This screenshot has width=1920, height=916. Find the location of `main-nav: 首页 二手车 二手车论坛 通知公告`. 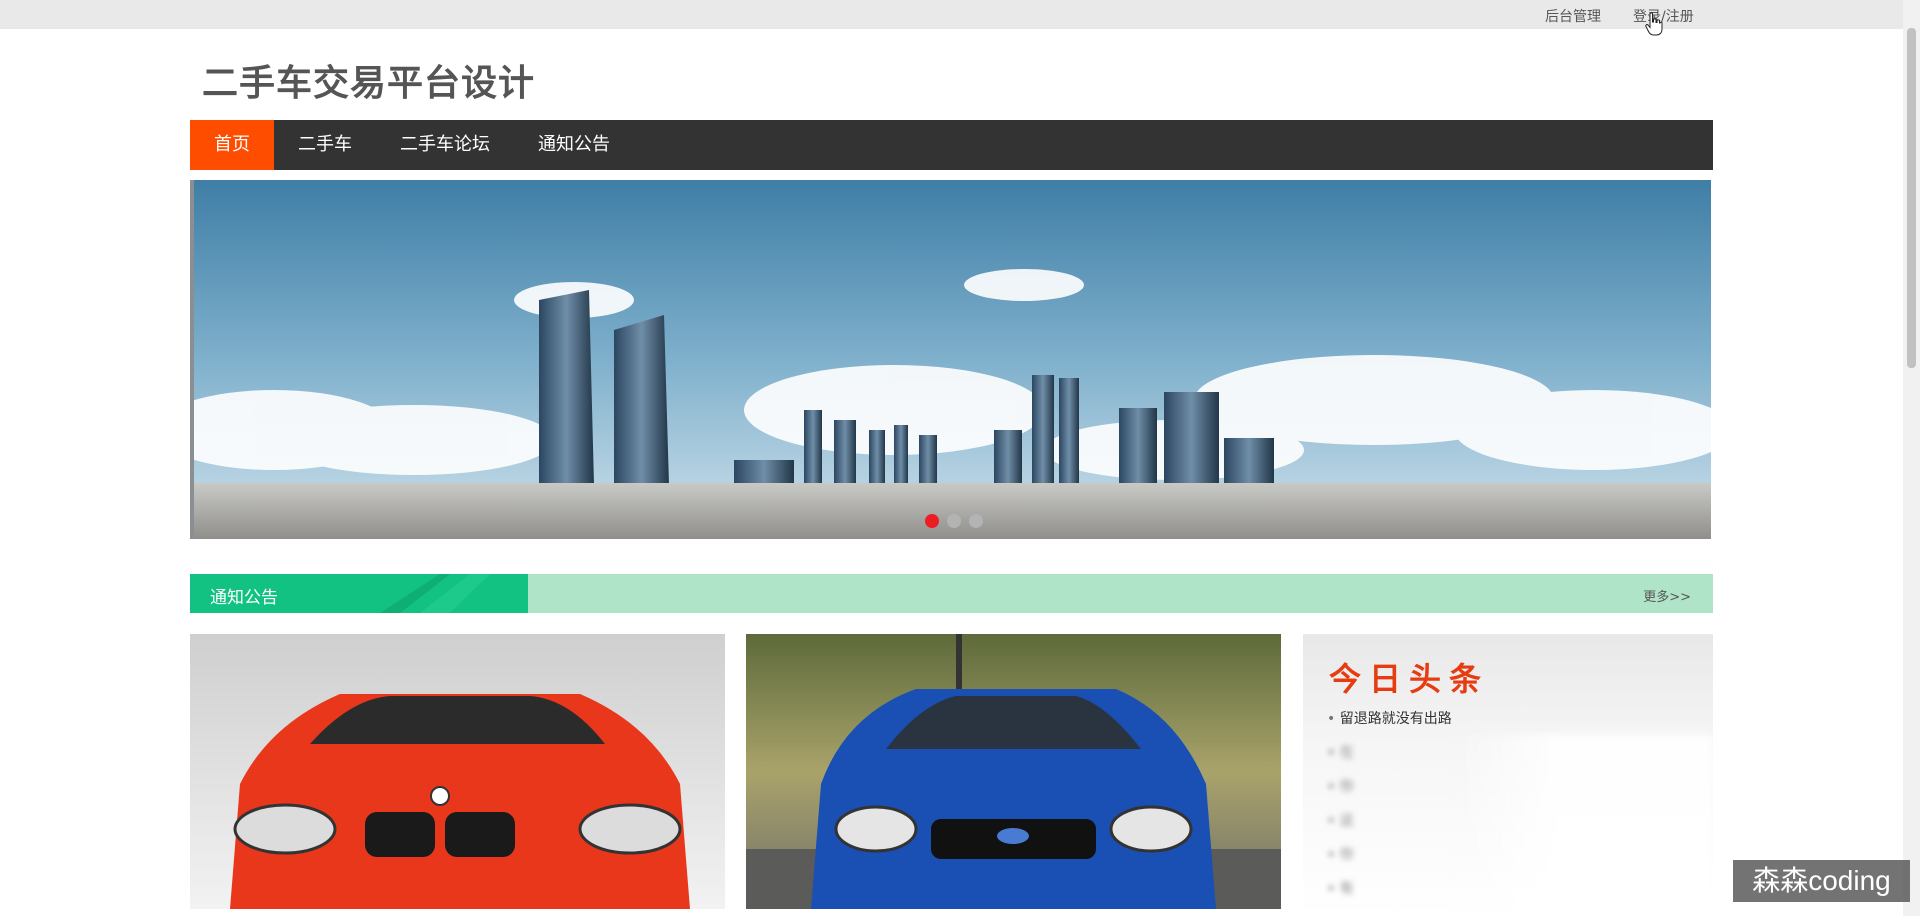

main-nav: 首页 二手车 二手车论坛 通知公告 is located at coordinates (951, 145).